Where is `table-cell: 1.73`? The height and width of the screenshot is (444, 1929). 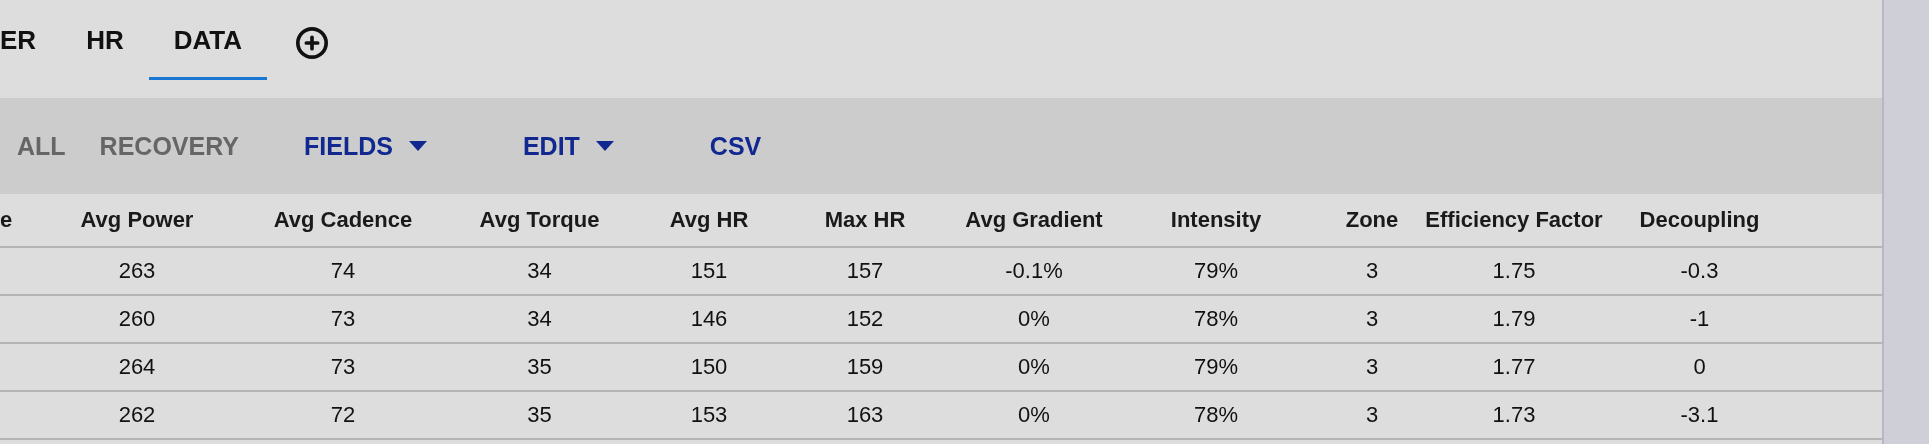
table-cell: 1.73 is located at coordinates (1514, 415).